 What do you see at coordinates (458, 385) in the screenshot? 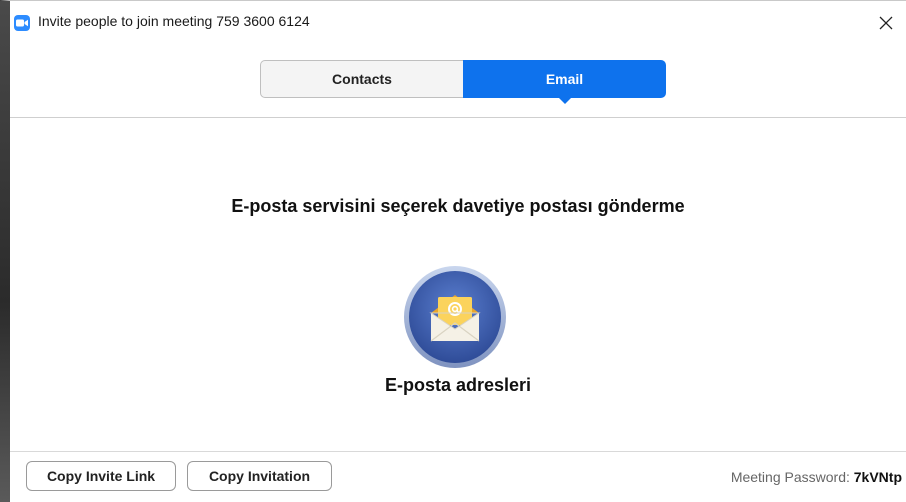
I see `email-service-label: E-posta adresleri` at bounding box center [458, 385].